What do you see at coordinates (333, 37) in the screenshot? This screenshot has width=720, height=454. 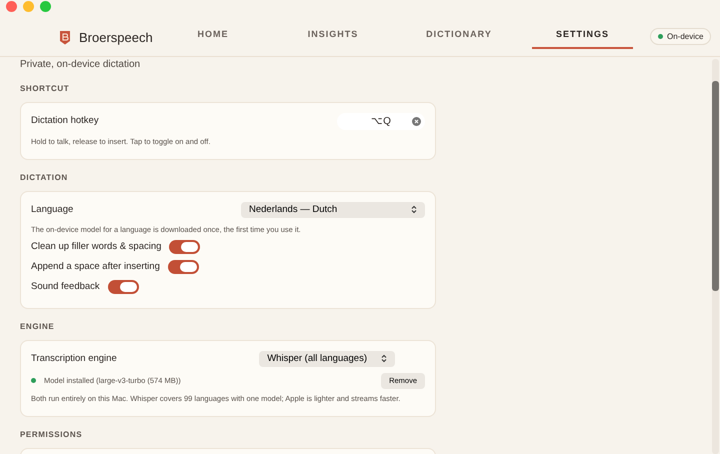 I see `nav-tab: INSIGHTS` at bounding box center [333, 37].